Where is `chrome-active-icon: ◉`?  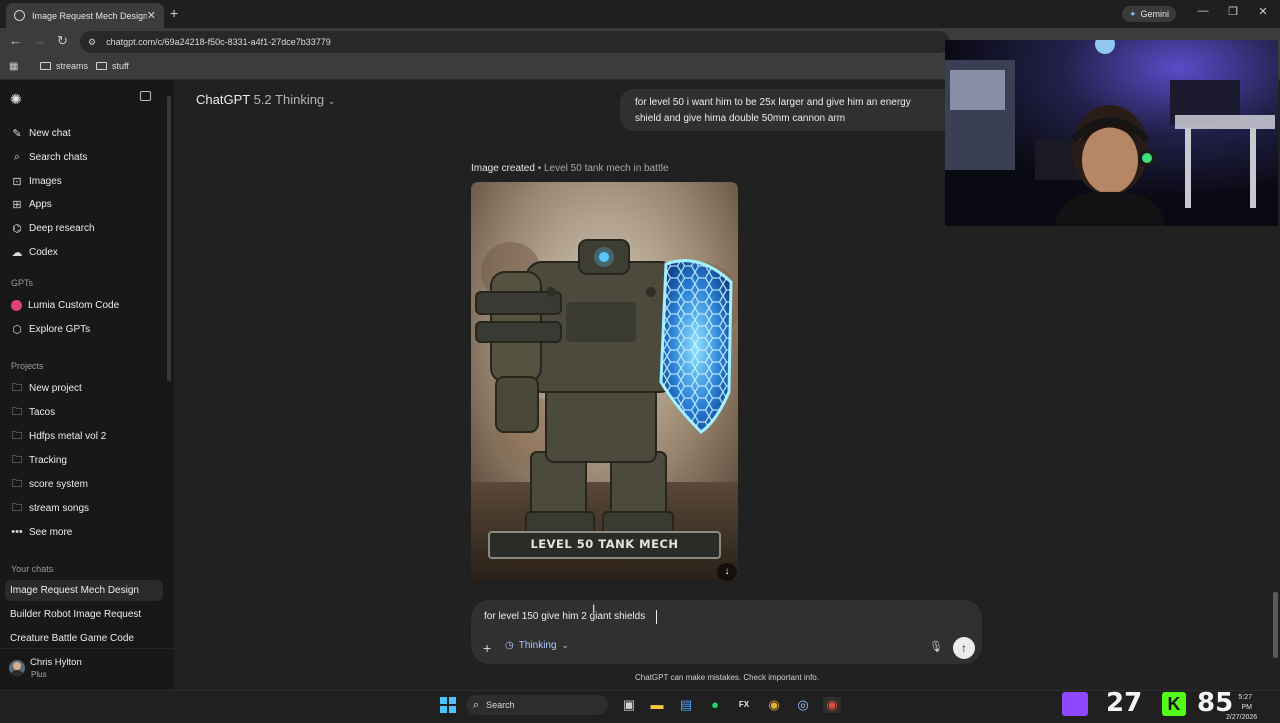
chrome-active-icon: ◉ is located at coordinates (832, 705).